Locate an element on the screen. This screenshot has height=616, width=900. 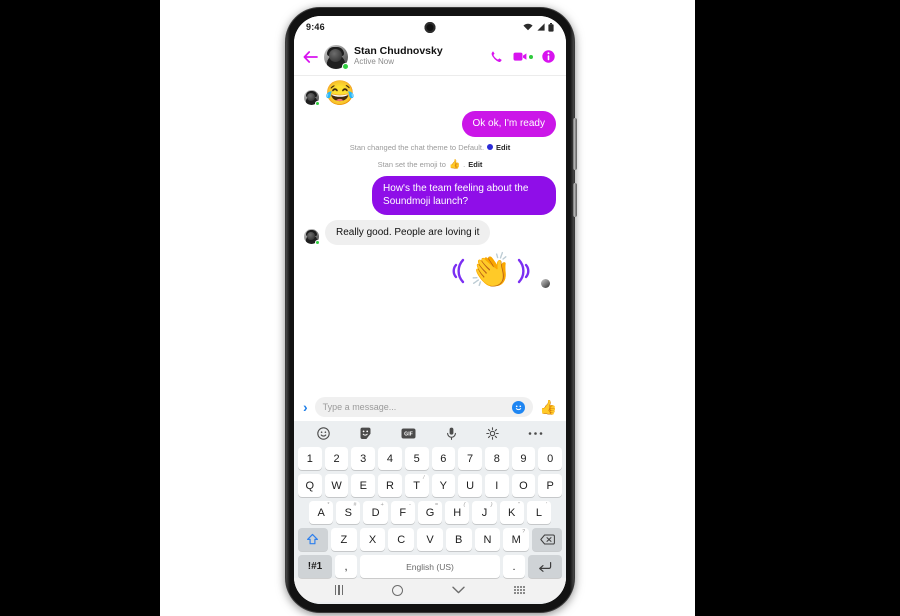
key-o: O is located at coordinates (523, 485).